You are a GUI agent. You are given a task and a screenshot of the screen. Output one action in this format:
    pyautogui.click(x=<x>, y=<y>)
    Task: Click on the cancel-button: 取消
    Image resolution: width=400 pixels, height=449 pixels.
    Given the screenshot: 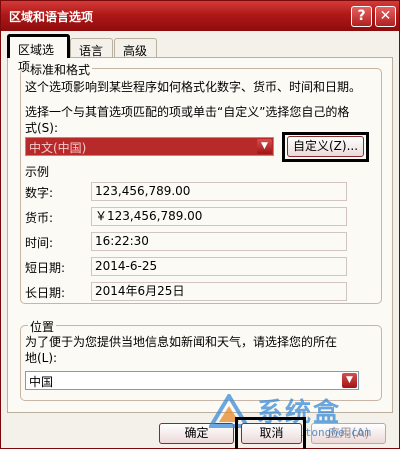 What is the action you would take?
    pyautogui.click(x=271, y=433)
    